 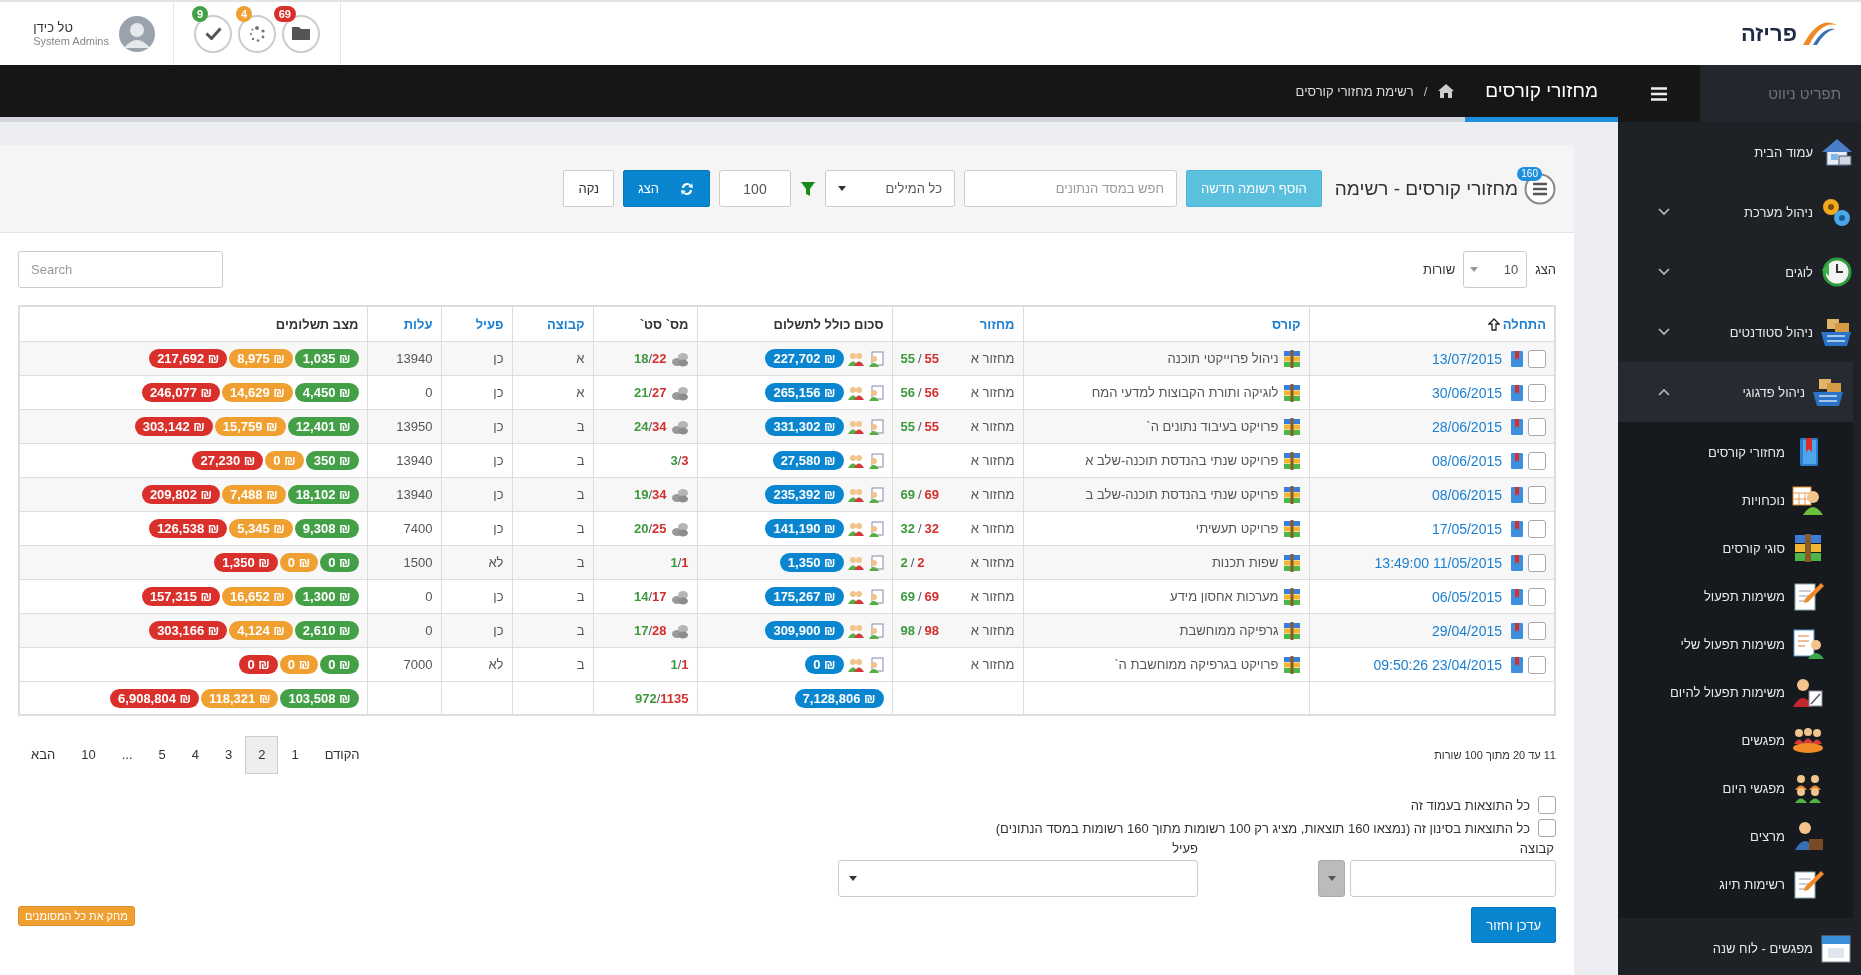 What do you see at coordinates (1739, 212) in the screenshot?
I see `sidebar-item: ניהול מערכת` at bounding box center [1739, 212].